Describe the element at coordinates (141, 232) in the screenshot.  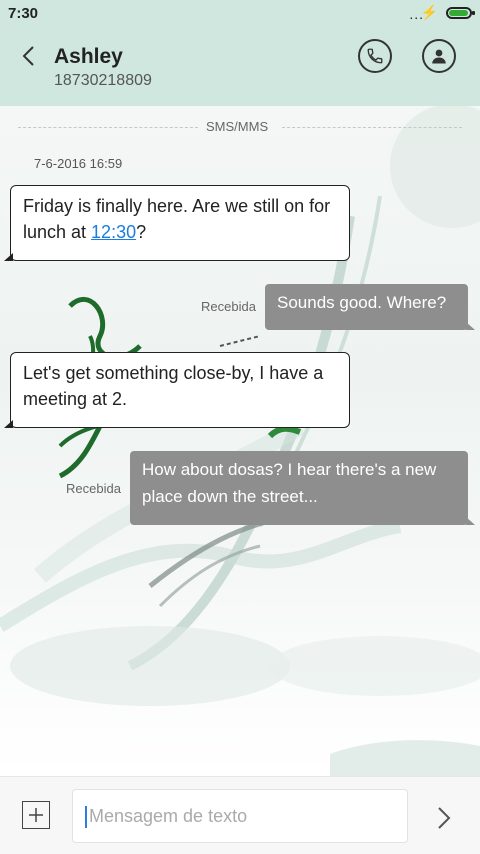
I see `message-text: ?` at that location.